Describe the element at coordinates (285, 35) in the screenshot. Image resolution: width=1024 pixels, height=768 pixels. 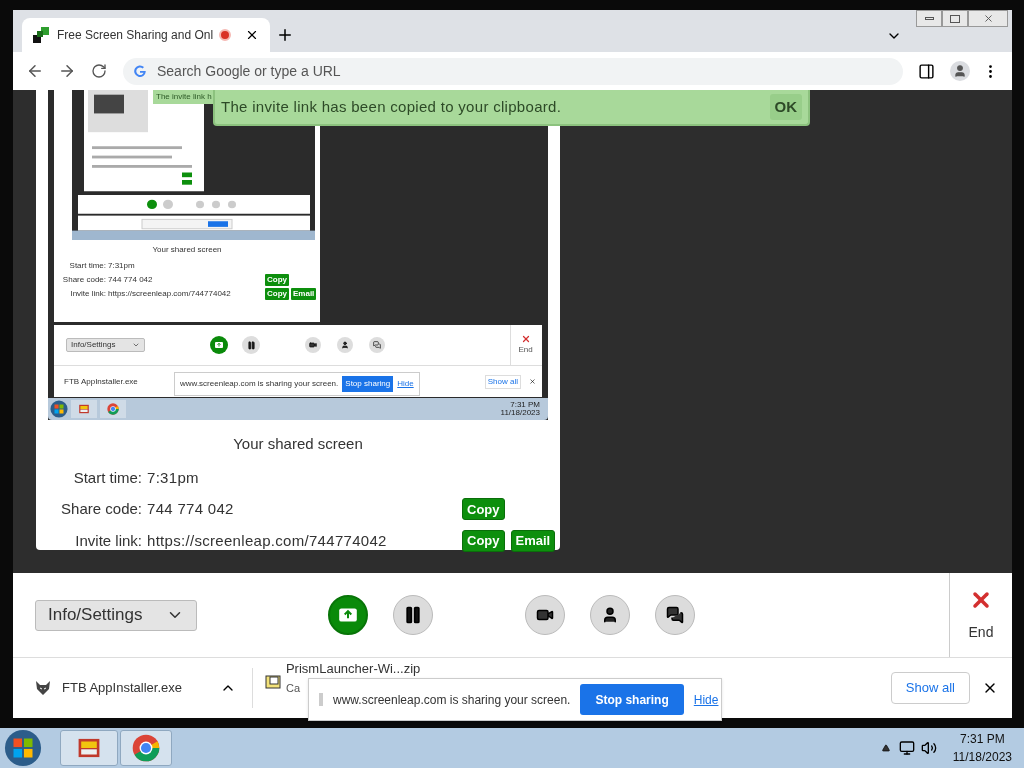
I see `new-tab-icon` at that location.